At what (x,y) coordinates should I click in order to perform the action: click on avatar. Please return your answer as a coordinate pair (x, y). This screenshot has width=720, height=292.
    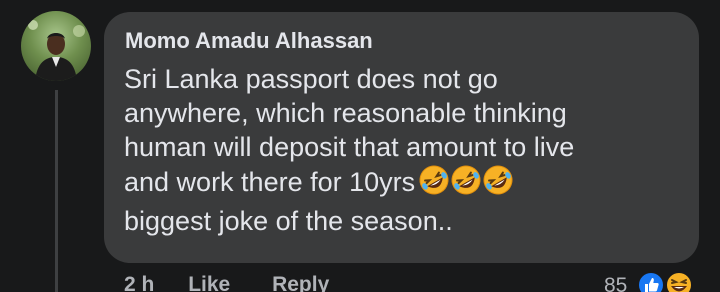
    Looking at the image, I should click on (56, 46).